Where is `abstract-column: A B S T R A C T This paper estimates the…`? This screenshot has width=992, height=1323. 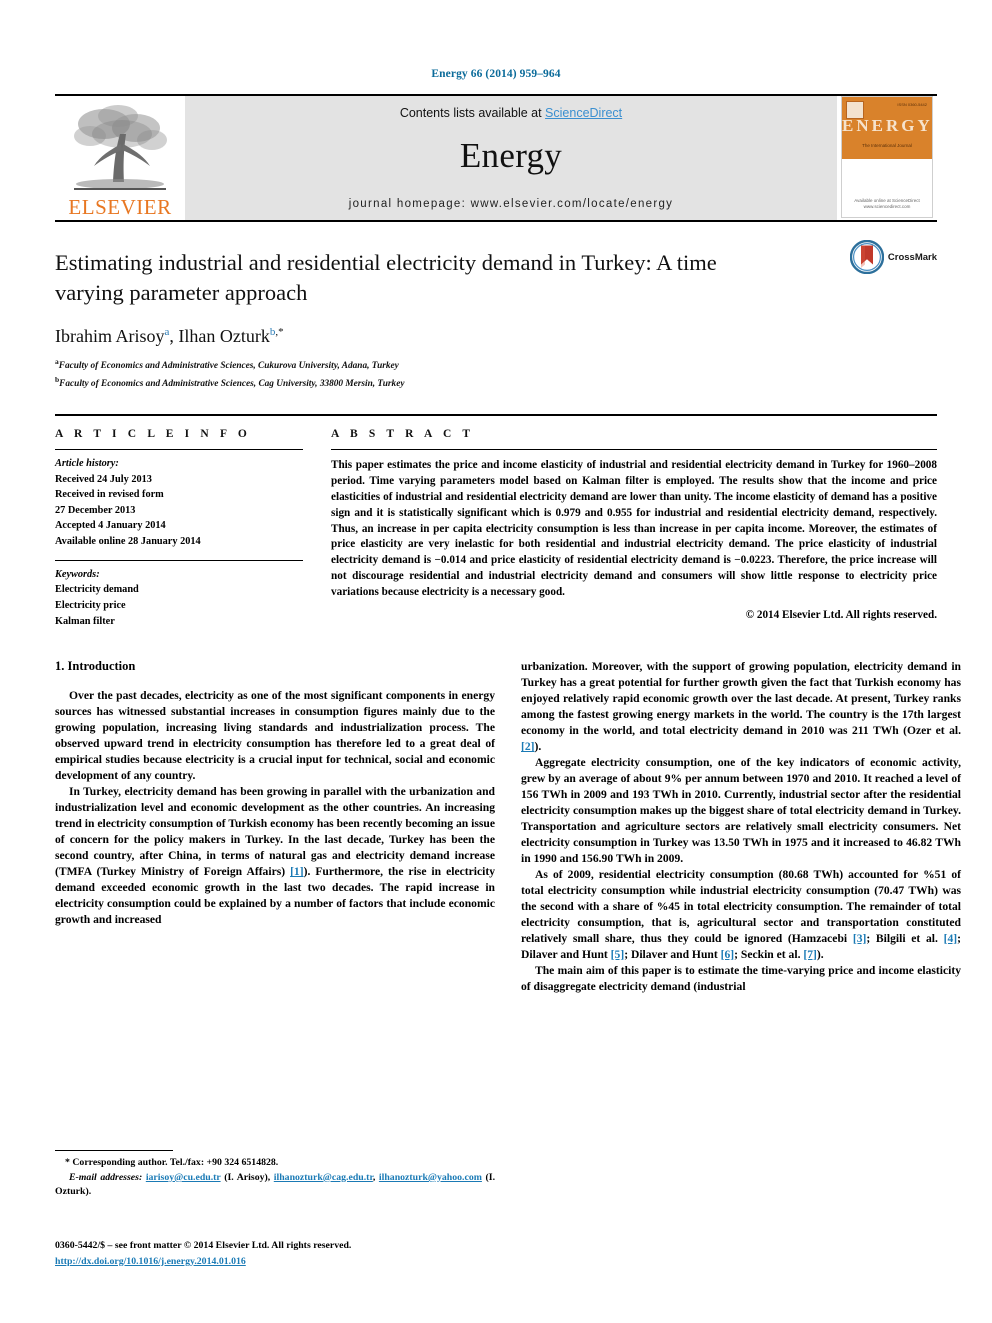
abstract-column: A B S T R A C T This paper estimates the… is located at coordinates (634, 528).